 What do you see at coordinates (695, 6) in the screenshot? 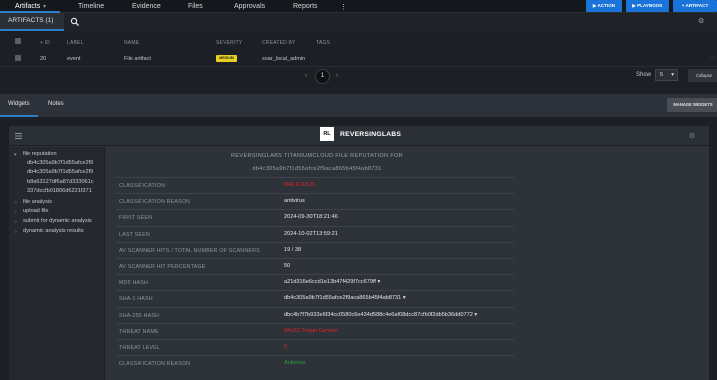
I see `add-artifact-button: + ARTIFACT` at bounding box center [695, 6].